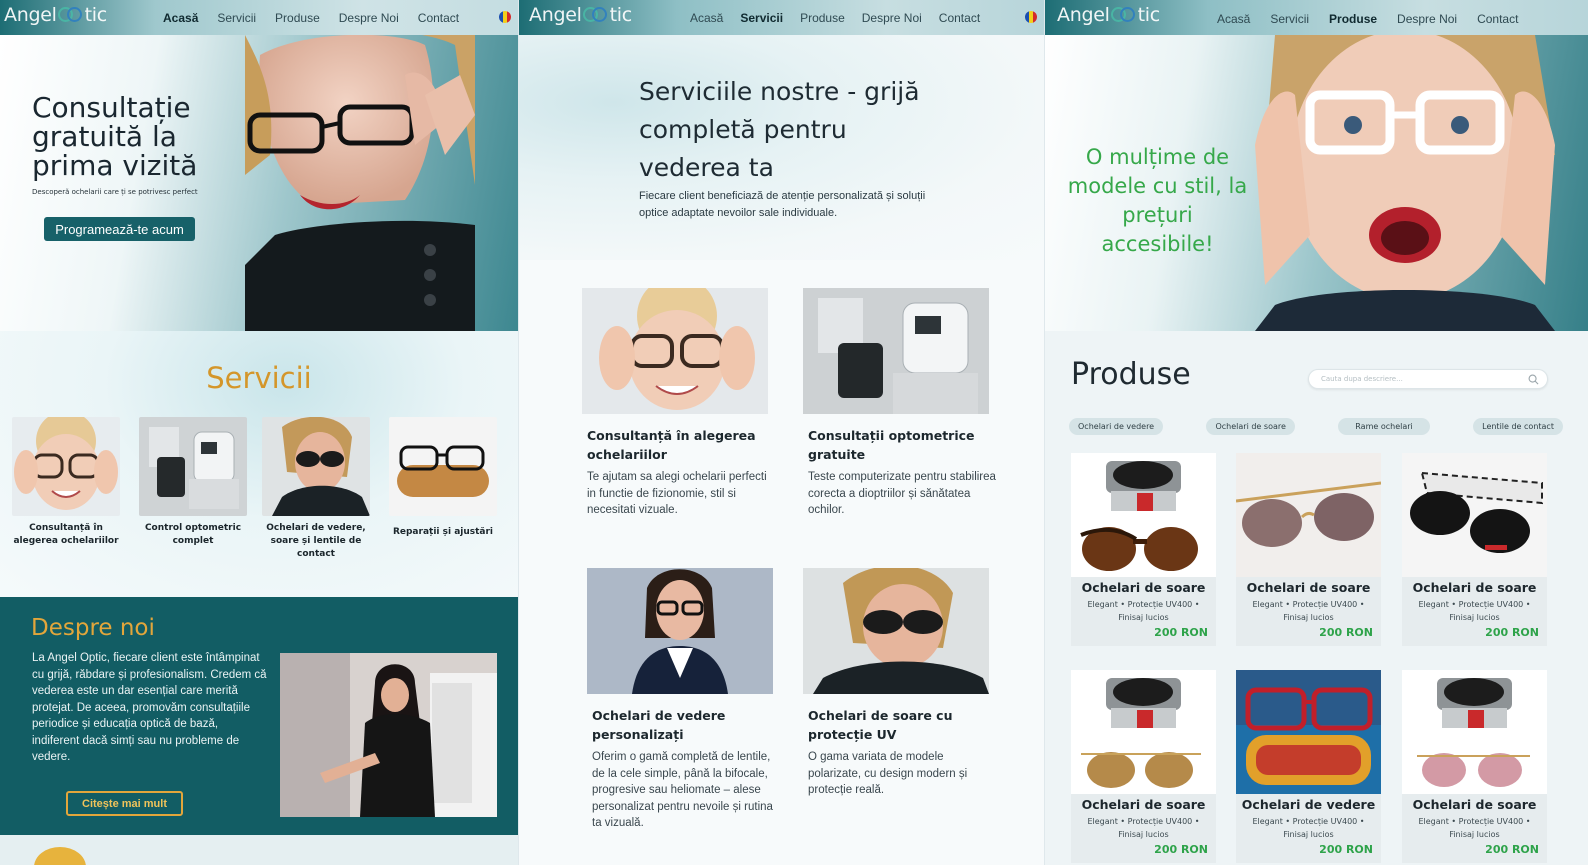 This screenshot has width=1588, height=865. I want to click on filter-eyeglasses: Ochelari de vedere, so click(1116, 426).